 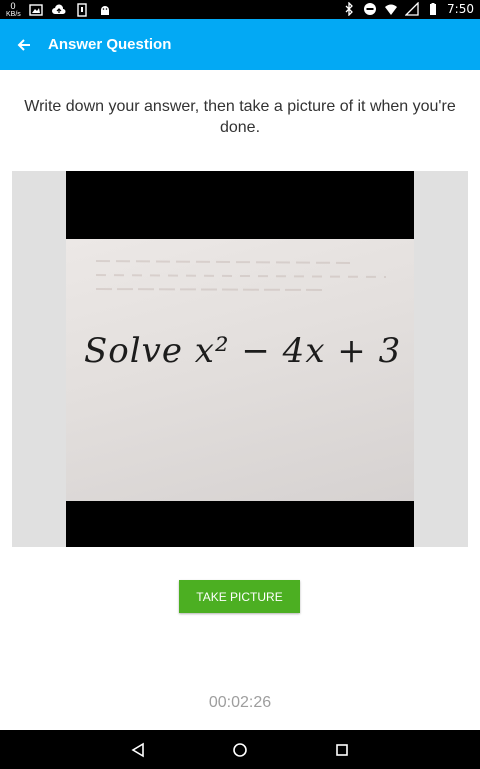 What do you see at coordinates (349, 9) in the screenshot?
I see `bluetooth-icon` at bounding box center [349, 9].